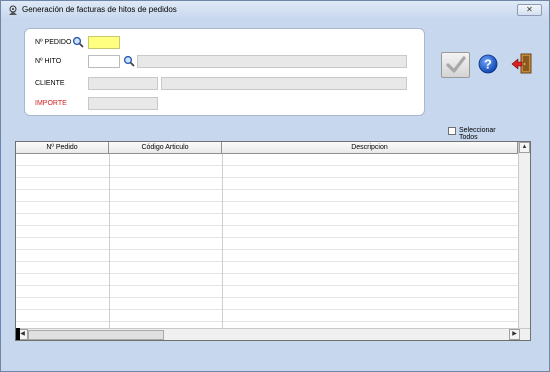 This screenshot has width=550, height=372. I want to click on checkmark-icon, so click(456, 64).